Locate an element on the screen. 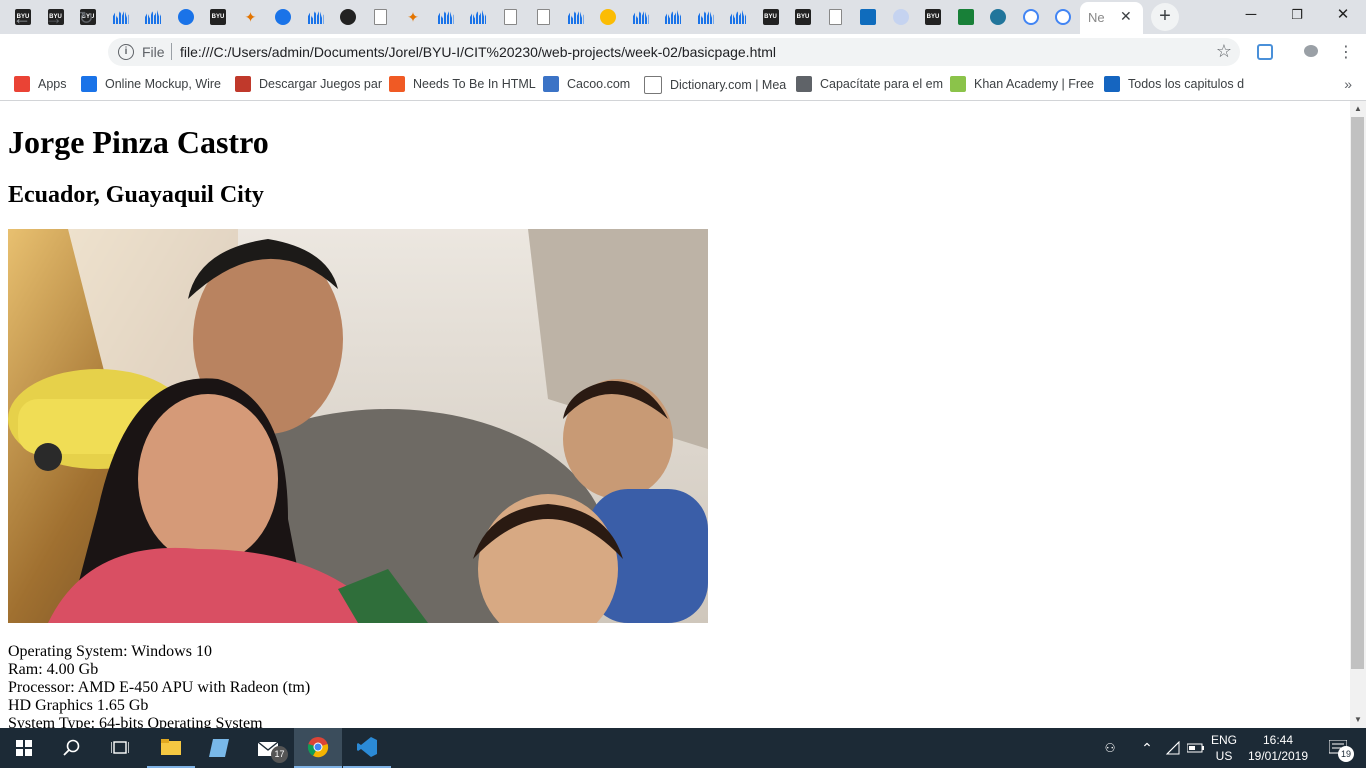 This screenshot has width=1366, height=768. maximize-button: ❐ is located at coordinates (1297, 15).